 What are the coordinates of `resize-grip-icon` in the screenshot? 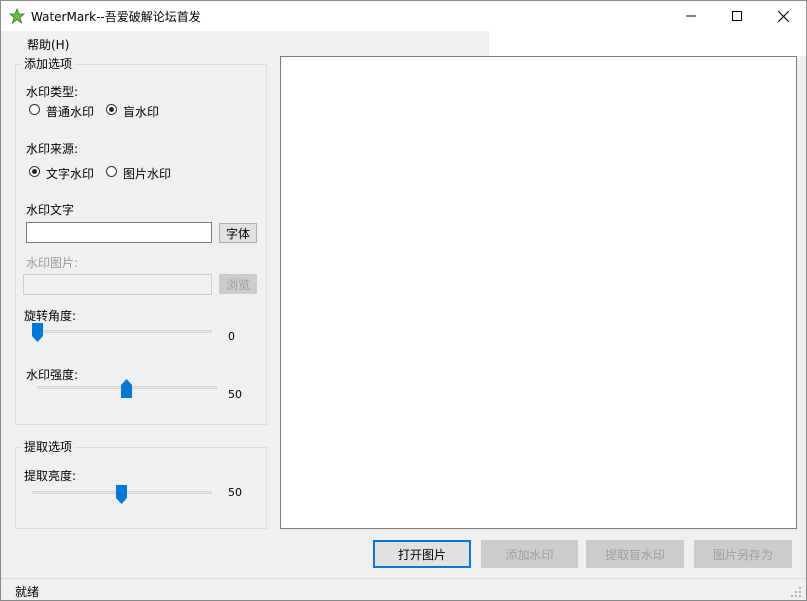 It's located at (796, 592).